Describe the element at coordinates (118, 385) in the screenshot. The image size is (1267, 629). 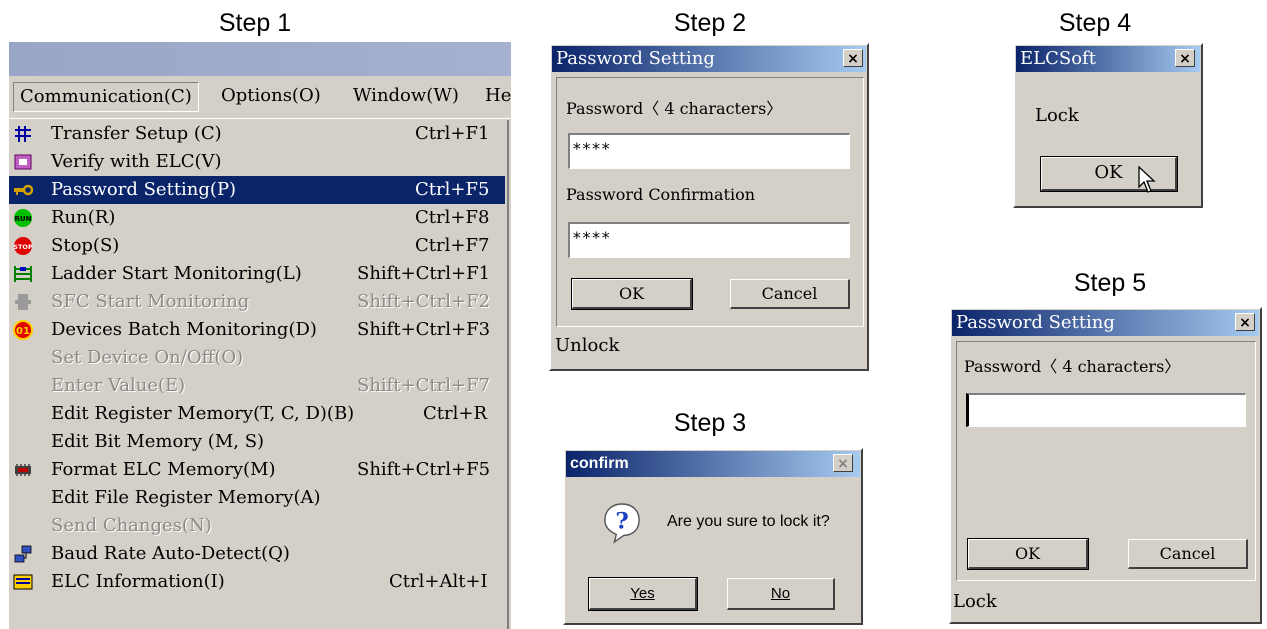
I see `menu-item-label: Enter Value(E)` at that location.